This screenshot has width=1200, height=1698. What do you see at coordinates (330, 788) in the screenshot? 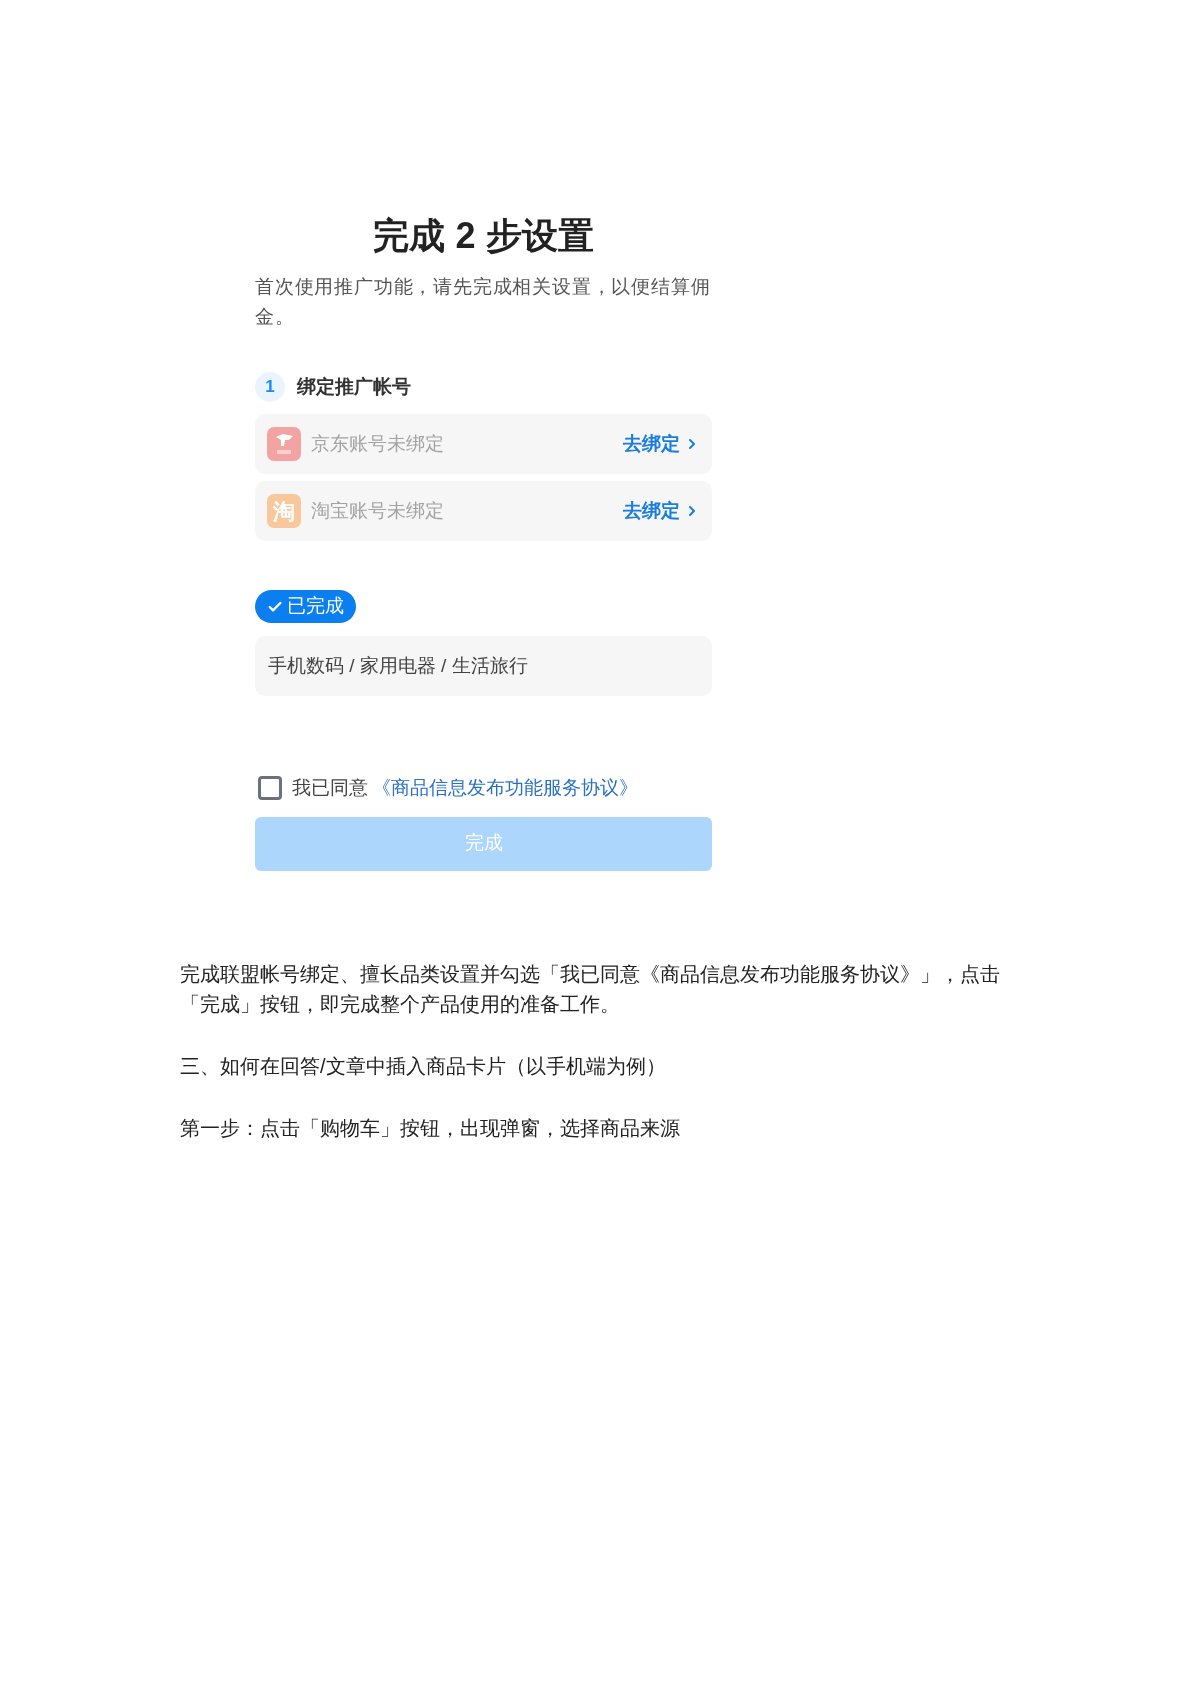
I see `agree-label: 我已同意` at bounding box center [330, 788].